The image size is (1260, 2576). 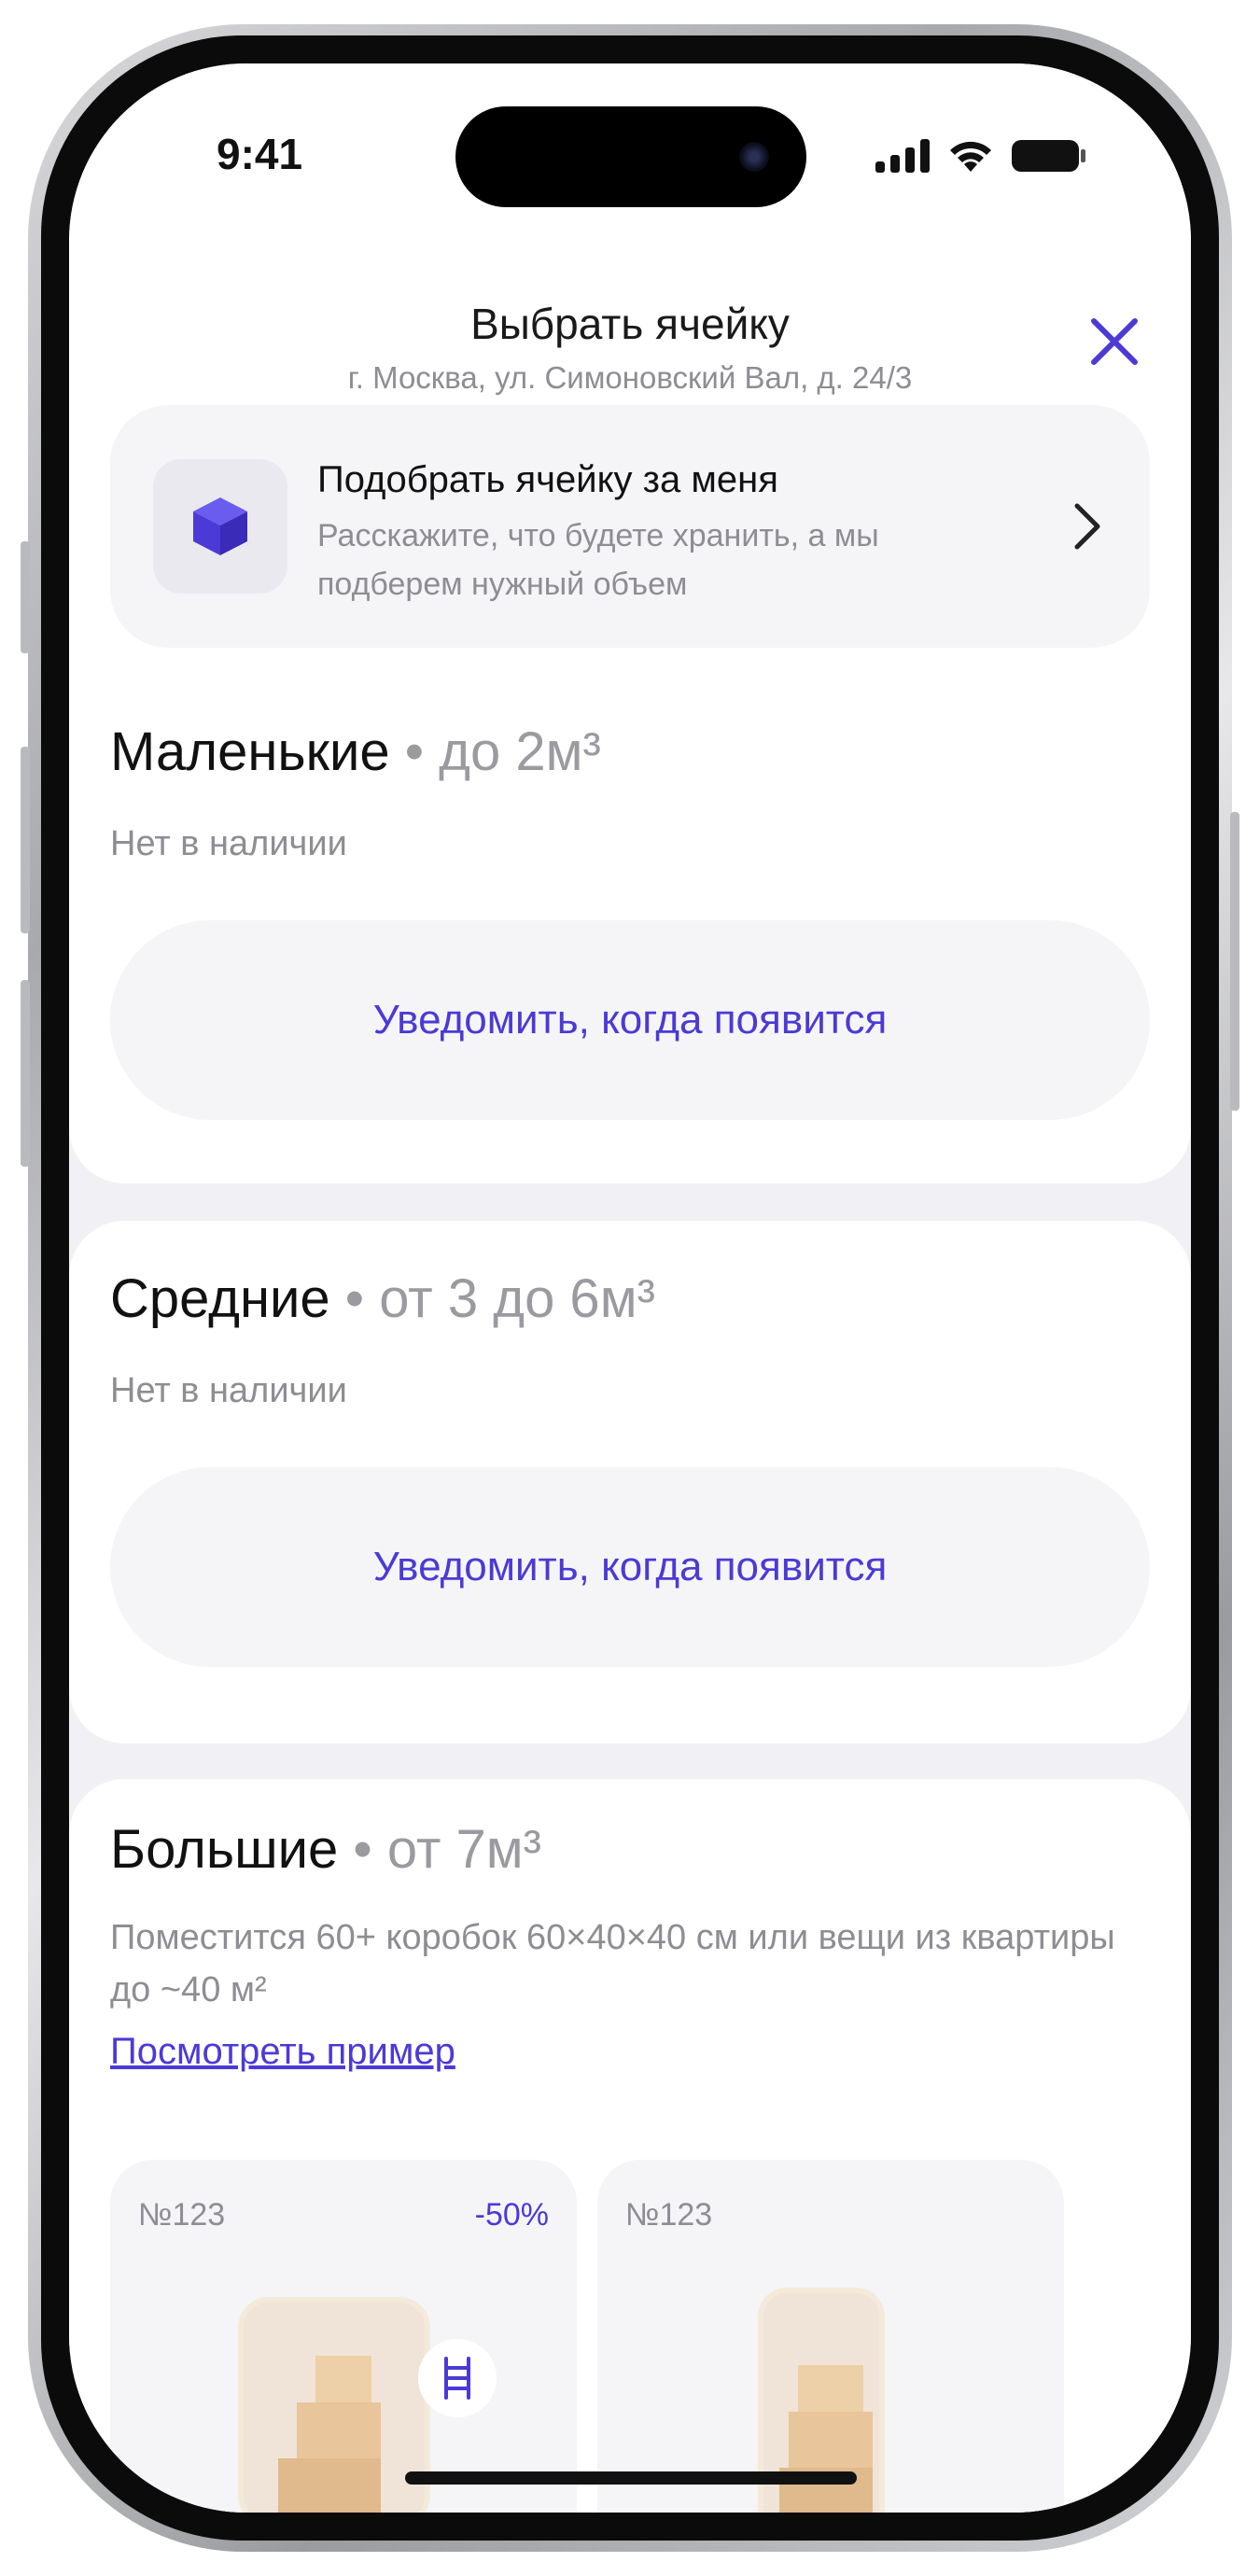 I want to click on chevron-right-icon, so click(x=1087, y=526).